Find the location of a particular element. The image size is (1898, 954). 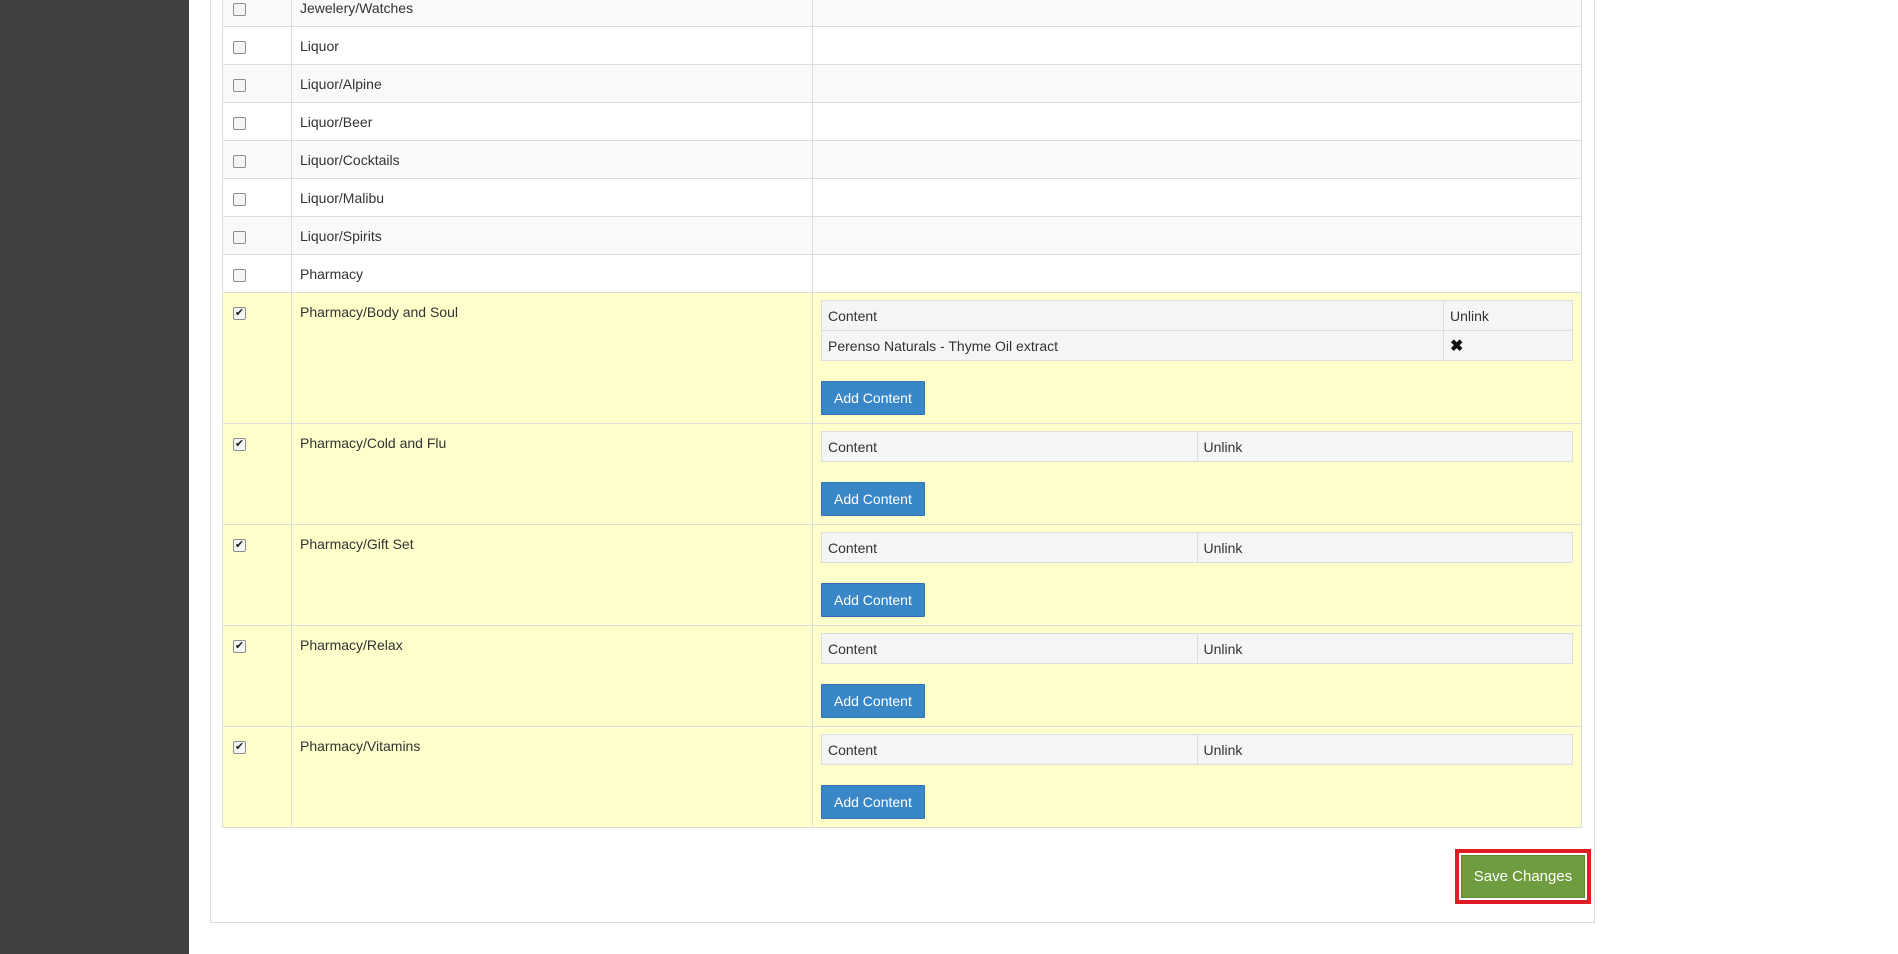

category-name: Liquor/Cocktails is located at coordinates (350, 160).